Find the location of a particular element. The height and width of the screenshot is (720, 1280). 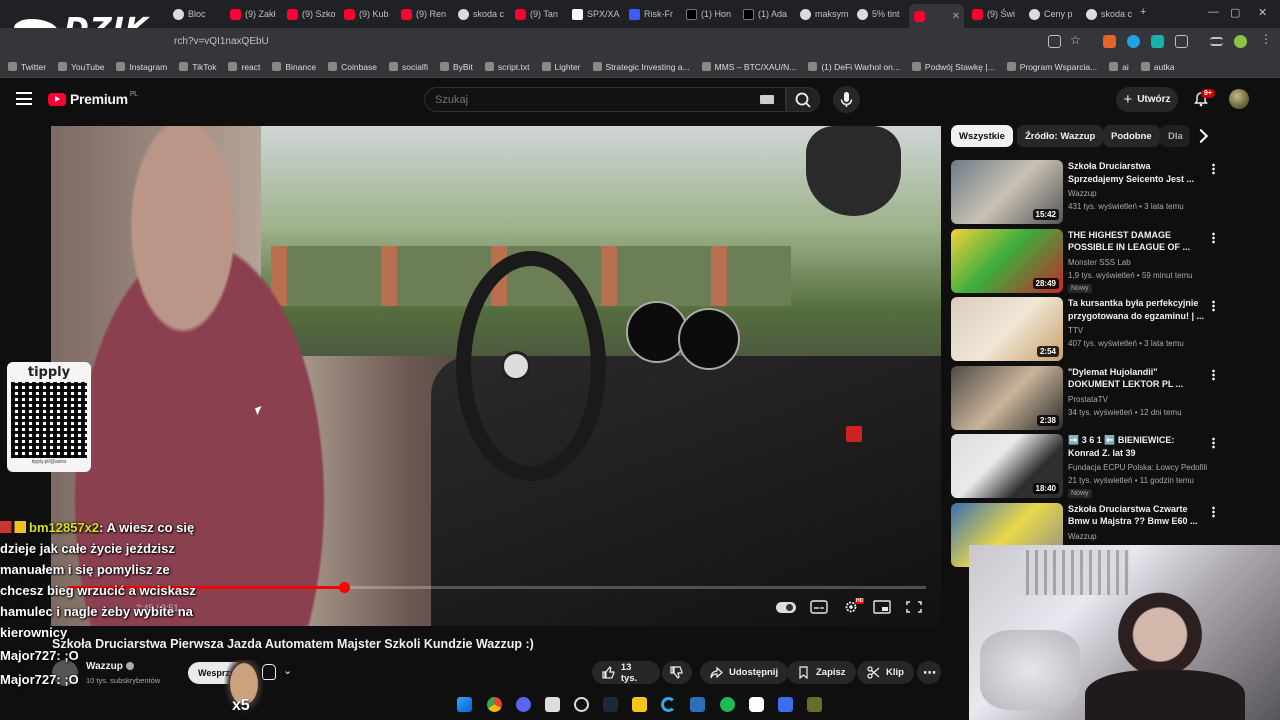

bookmark-item: ai is located at coordinates (1119, 67).